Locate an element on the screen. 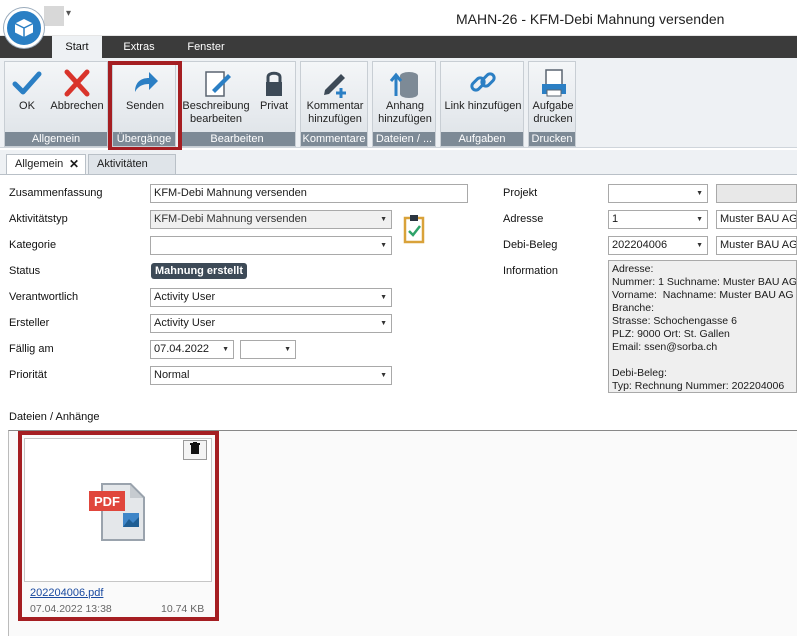 The height and width of the screenshot is (636, 797). address-value: 1 is located at coordinates (615, 219).